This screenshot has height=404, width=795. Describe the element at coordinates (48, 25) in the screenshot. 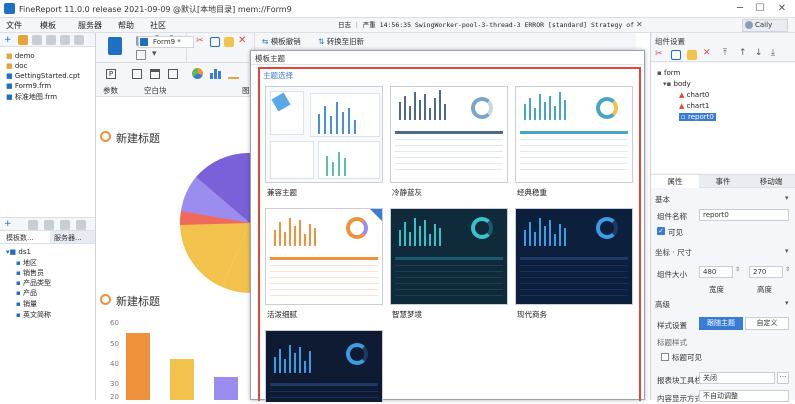

I see `menu-item-template: 模板` at that location.